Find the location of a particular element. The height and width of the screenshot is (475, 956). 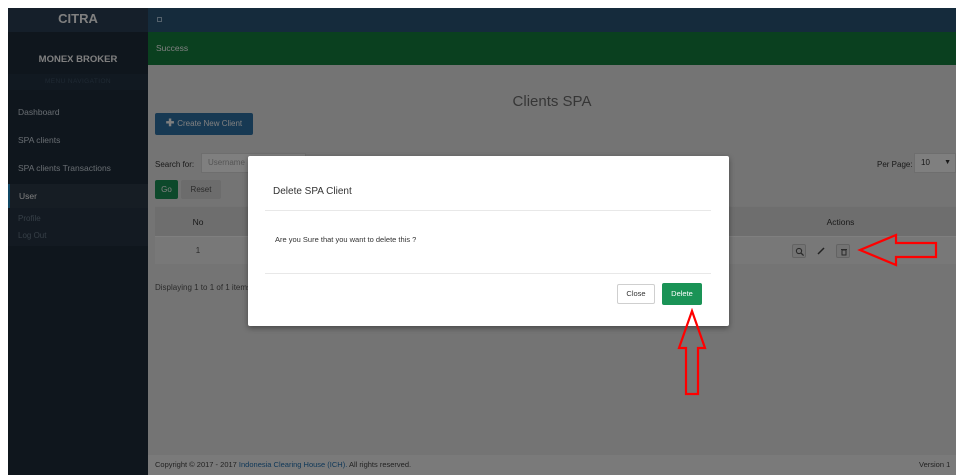

modal-title: Delete SPA Client is located at coordinates (312, 191).